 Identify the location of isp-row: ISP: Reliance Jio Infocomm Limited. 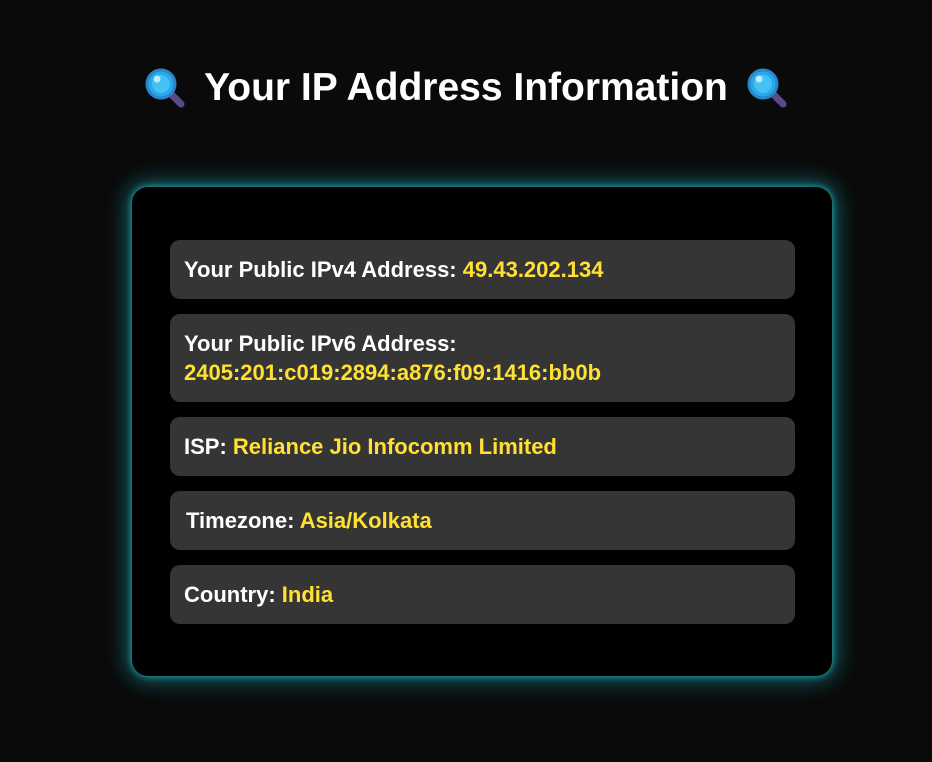
(482, 446).